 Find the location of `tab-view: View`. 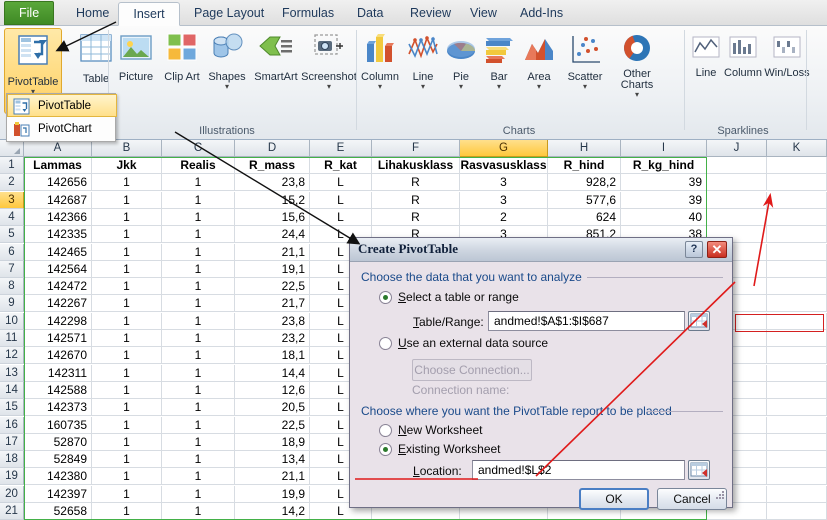

tab-view: View is located at coordinates (483, 14).